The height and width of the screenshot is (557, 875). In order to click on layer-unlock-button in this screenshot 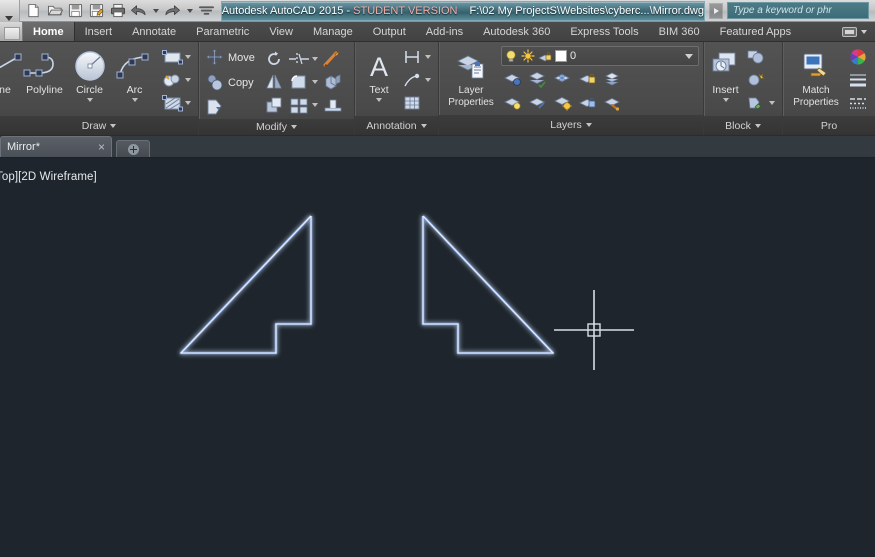, I will do `click(588, 103)`.